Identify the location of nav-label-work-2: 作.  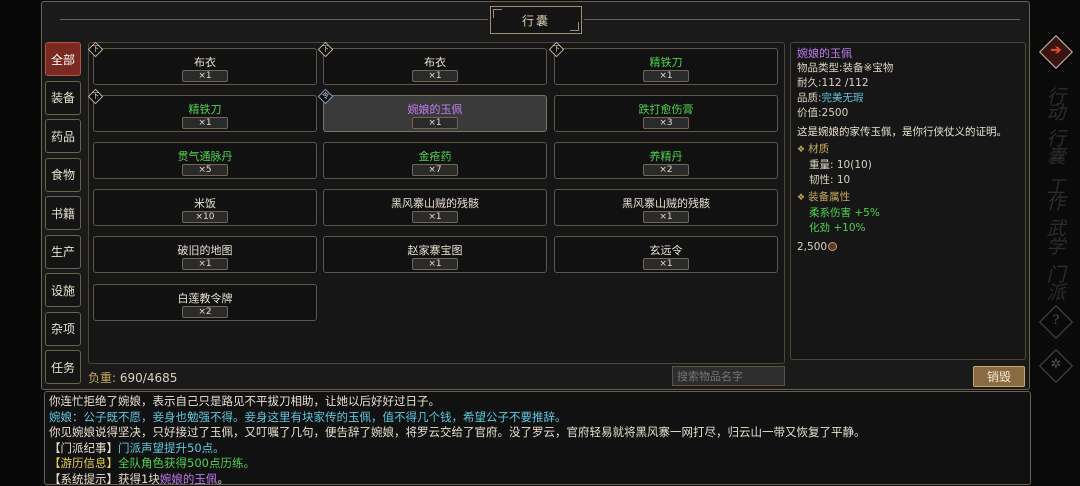
(1056, 201).